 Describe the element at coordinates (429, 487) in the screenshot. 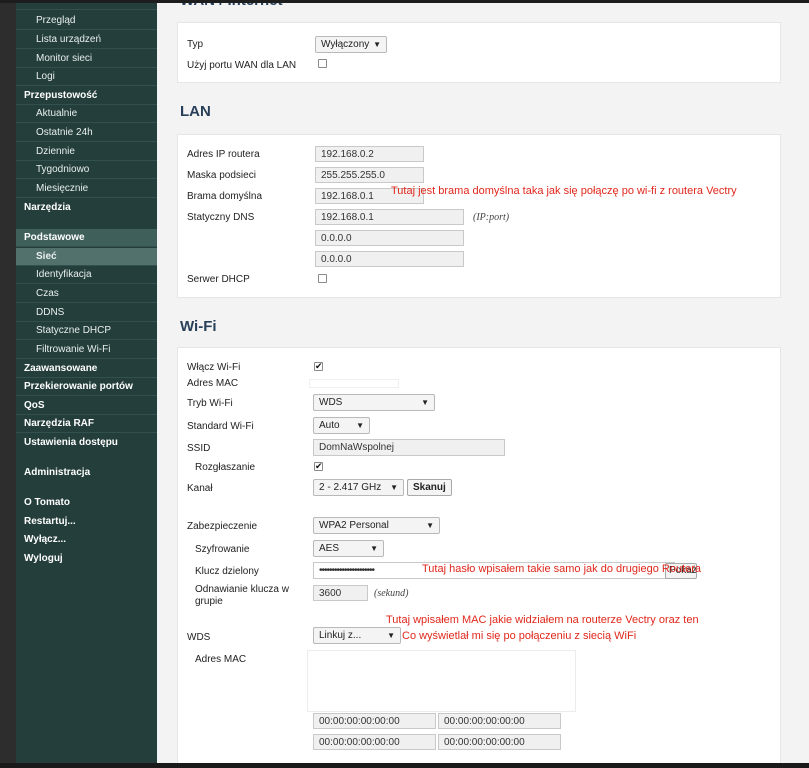

I see `scan-button: Skanuj` at that location.